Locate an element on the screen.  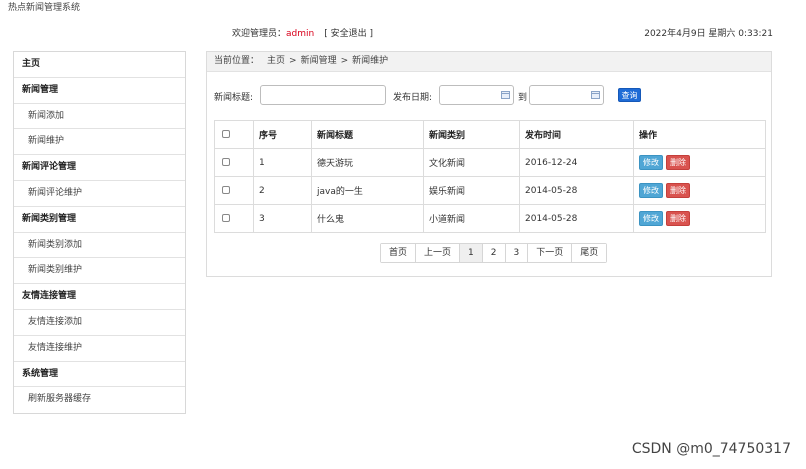
sidebar-section-news-management: 新闻管理 is located at coordinates (99, 91).